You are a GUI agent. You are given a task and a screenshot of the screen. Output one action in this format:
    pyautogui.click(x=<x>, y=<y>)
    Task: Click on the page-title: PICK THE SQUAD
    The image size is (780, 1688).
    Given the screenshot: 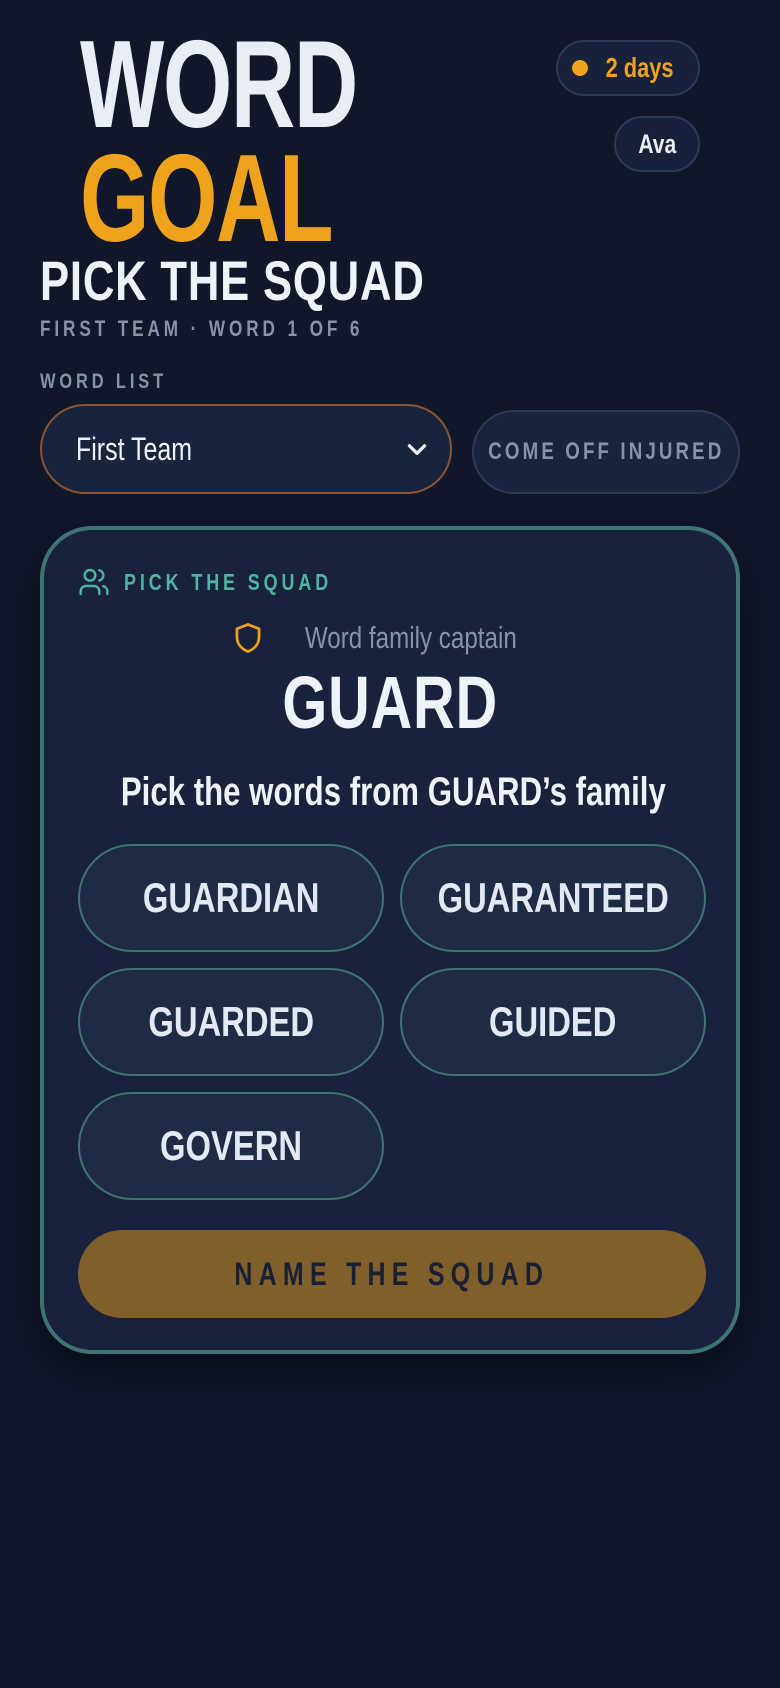 What is the action you would take?
    pyautogui.click(x=232, y=280)
    